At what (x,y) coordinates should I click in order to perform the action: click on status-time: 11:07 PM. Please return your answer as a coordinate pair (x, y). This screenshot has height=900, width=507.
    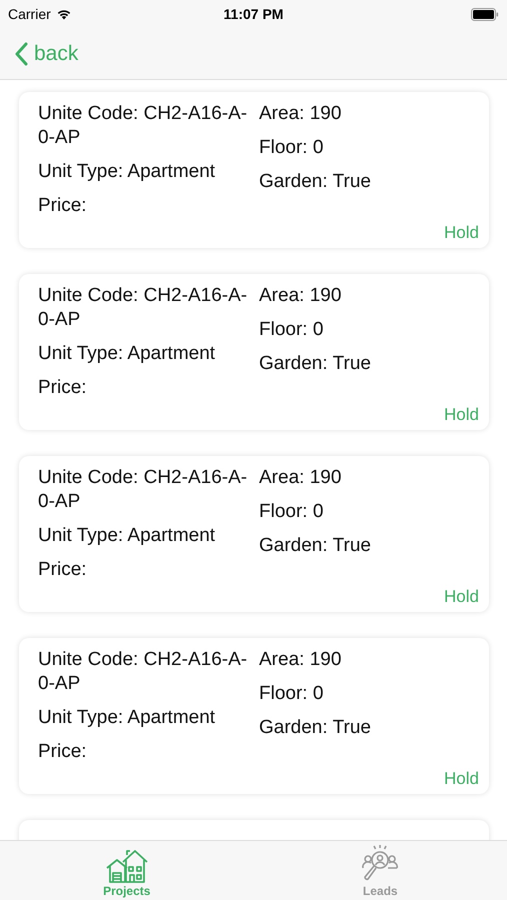
    Looking at the image, I should click on (254, 14).